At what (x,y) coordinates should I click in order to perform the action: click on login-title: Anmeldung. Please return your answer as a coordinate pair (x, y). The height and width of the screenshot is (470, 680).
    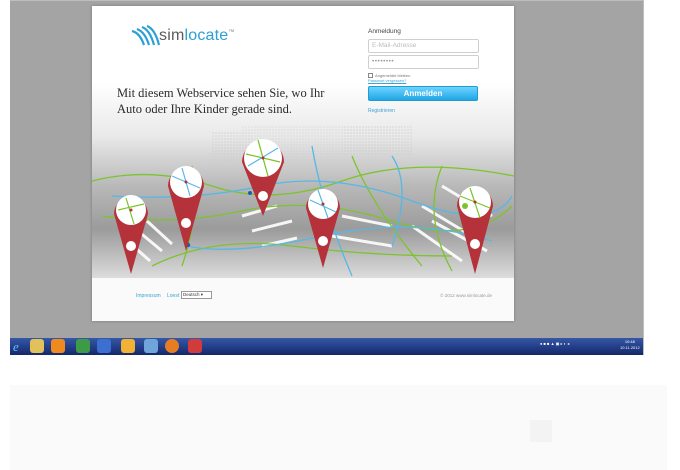
    Looking at the image, I should click on (384, 31).